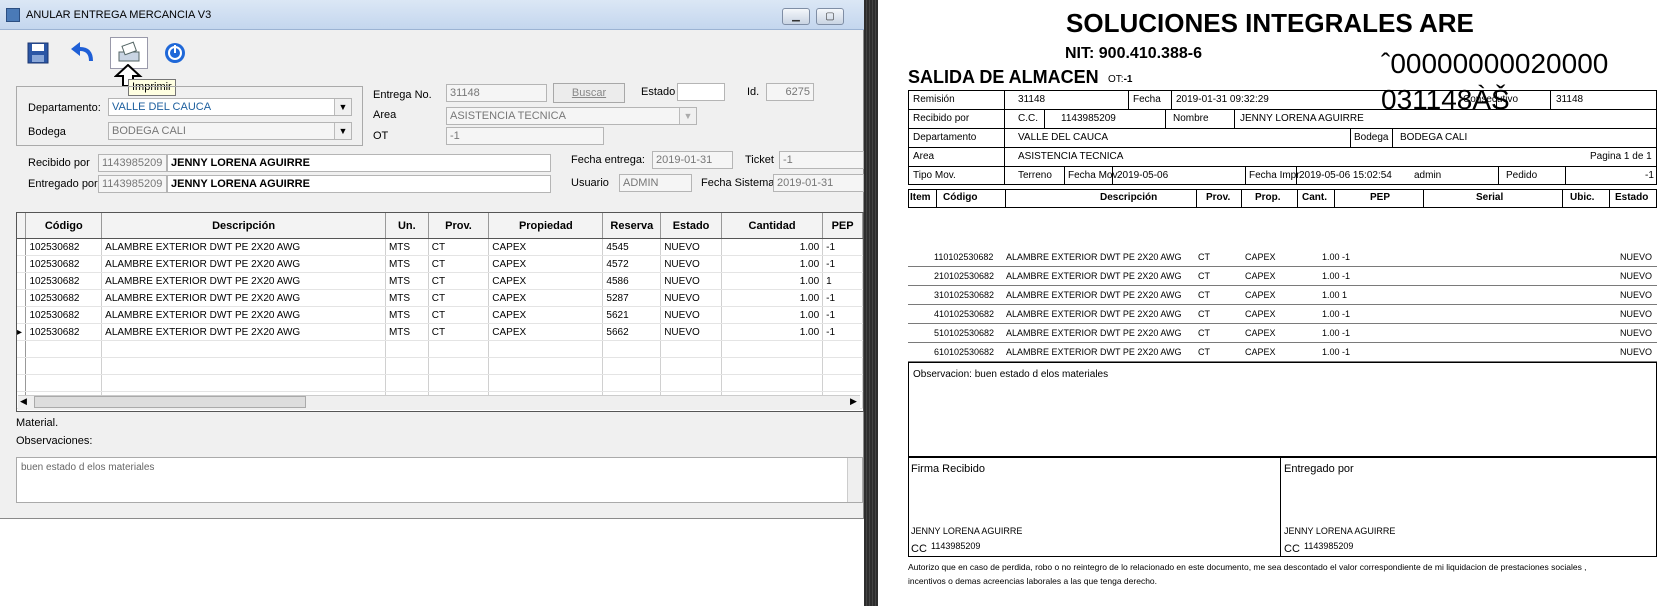 The image size is (1674, 606). What do you see at coordinates (230, 131) in the screenshot?
I see `bodega-select: BODEGA CALI ▼` at bounding box center [230, 131].